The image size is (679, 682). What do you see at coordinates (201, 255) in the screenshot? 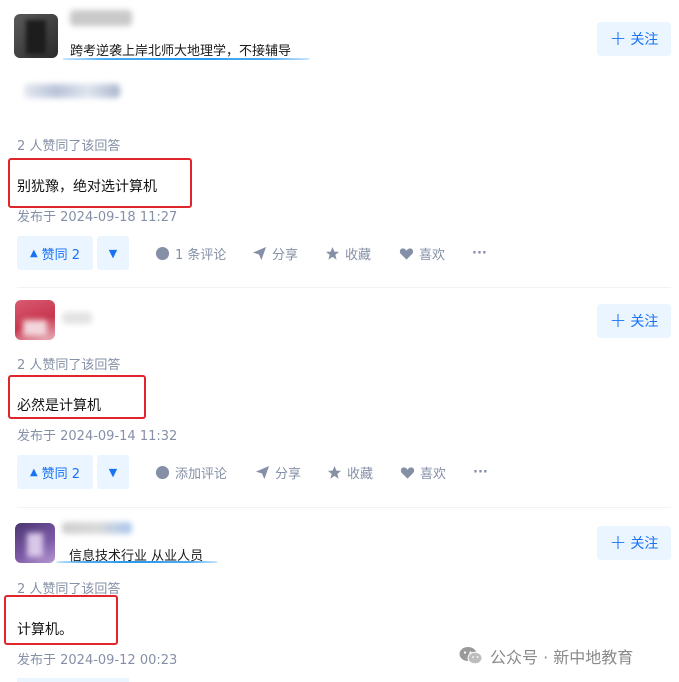
I see `comment-label: 1 条评论` at bounding box center [201, 255].